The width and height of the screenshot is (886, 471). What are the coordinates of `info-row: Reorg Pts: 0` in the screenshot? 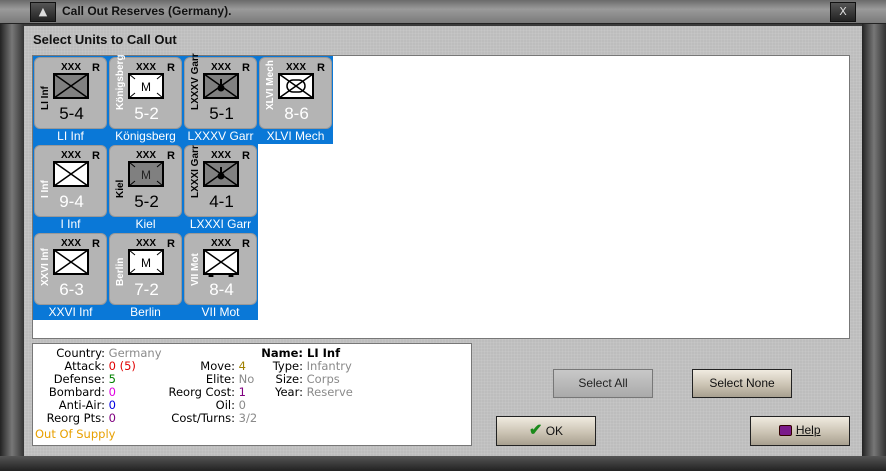 It's located at (81, 418).